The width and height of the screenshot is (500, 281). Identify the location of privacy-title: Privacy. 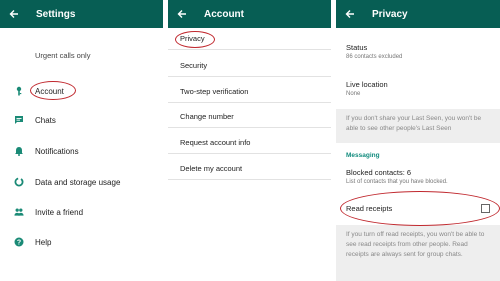
(390, 14).